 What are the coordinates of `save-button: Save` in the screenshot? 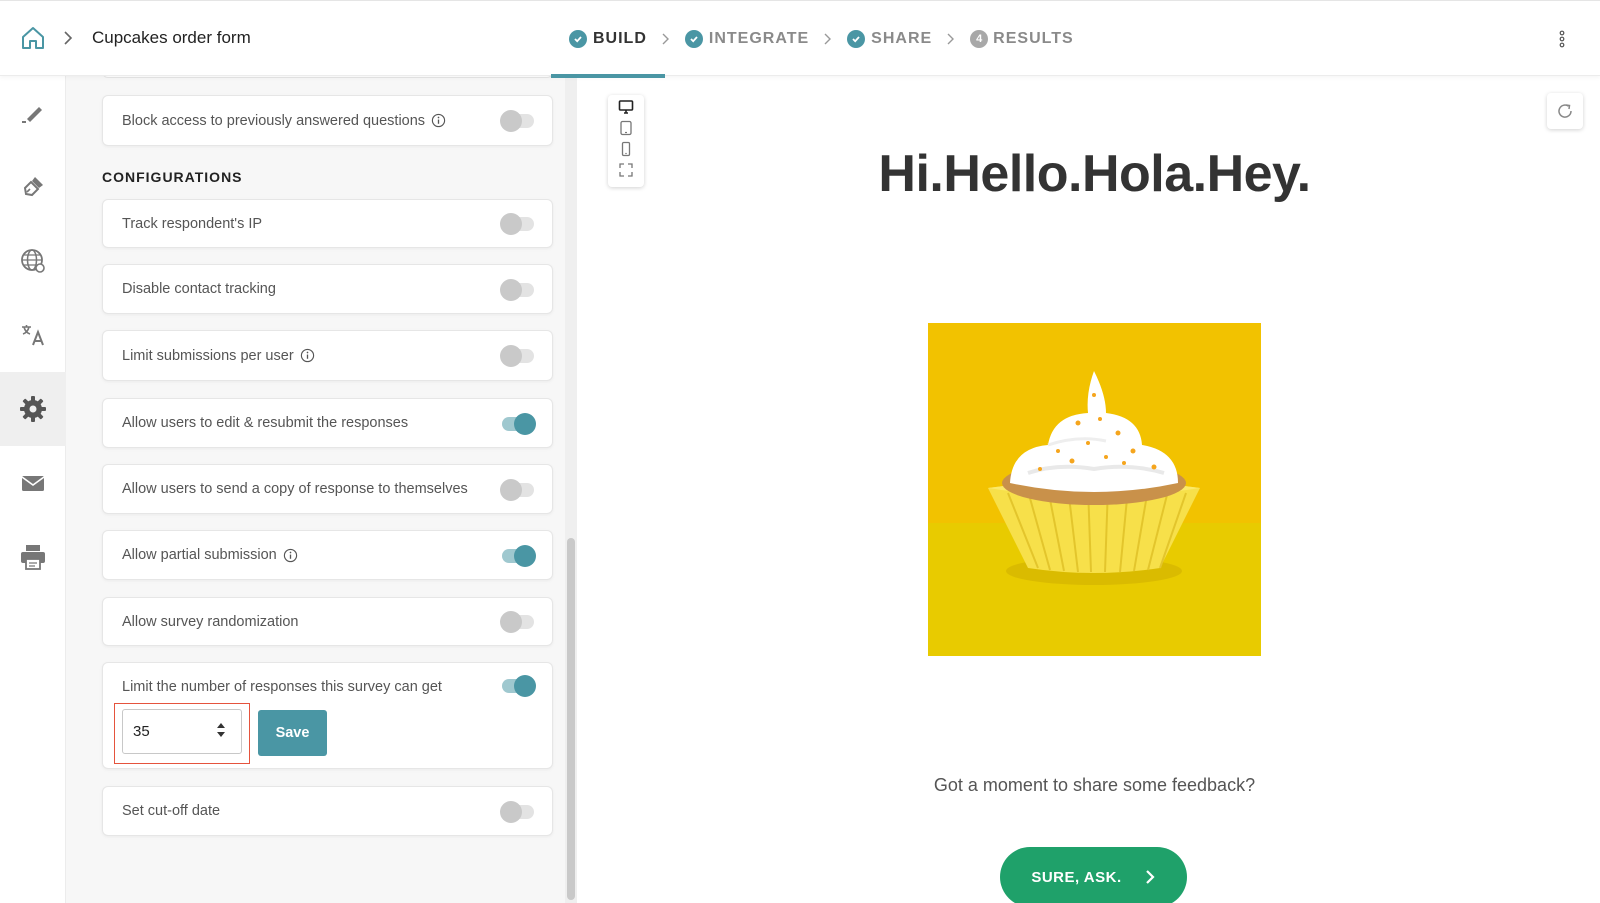 It's located at (292, 733).